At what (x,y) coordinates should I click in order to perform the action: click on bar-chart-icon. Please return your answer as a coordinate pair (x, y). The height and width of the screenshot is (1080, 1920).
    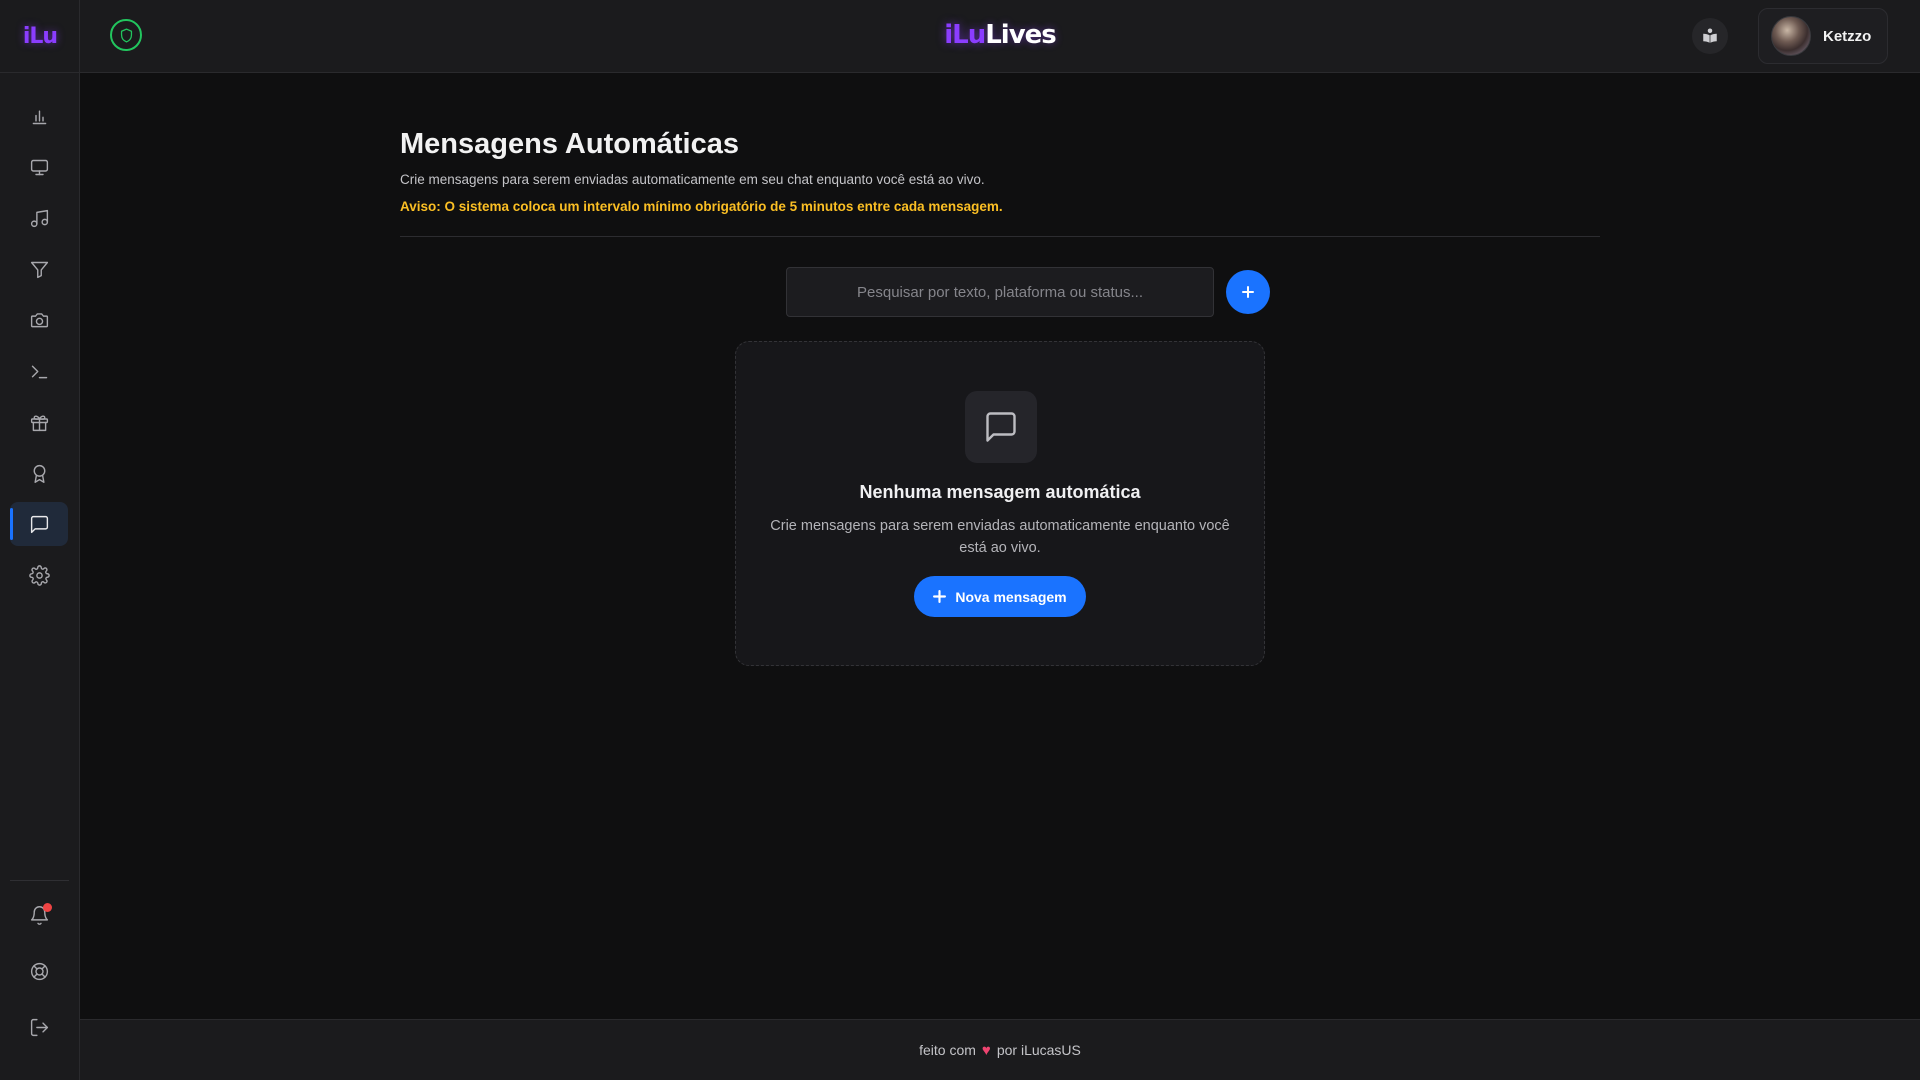
    Looking at the image, I should click on (39, 117).